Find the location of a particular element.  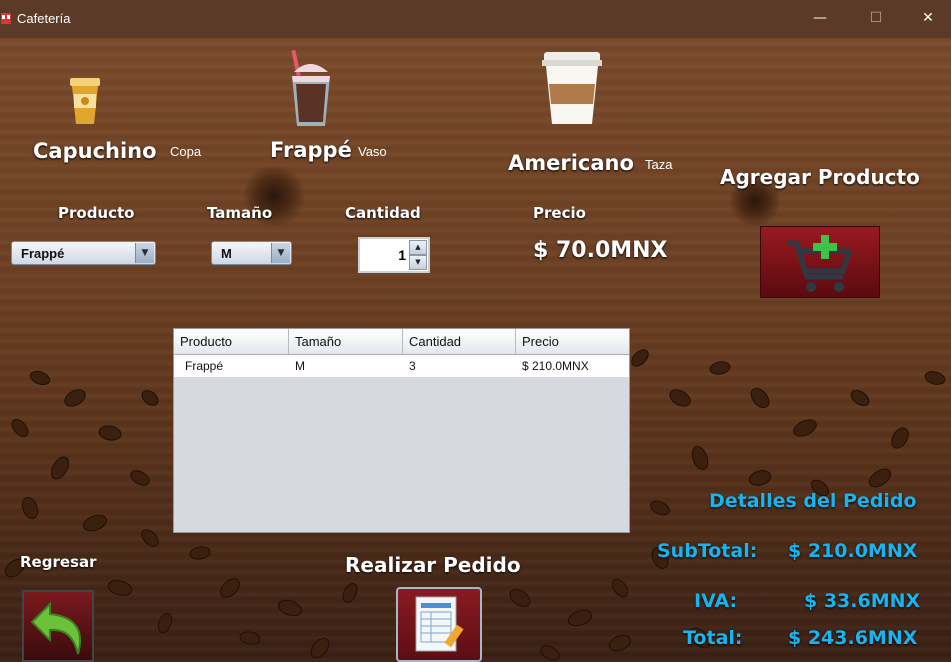

espresso-cup-icon is located at coordinates (85, 101).